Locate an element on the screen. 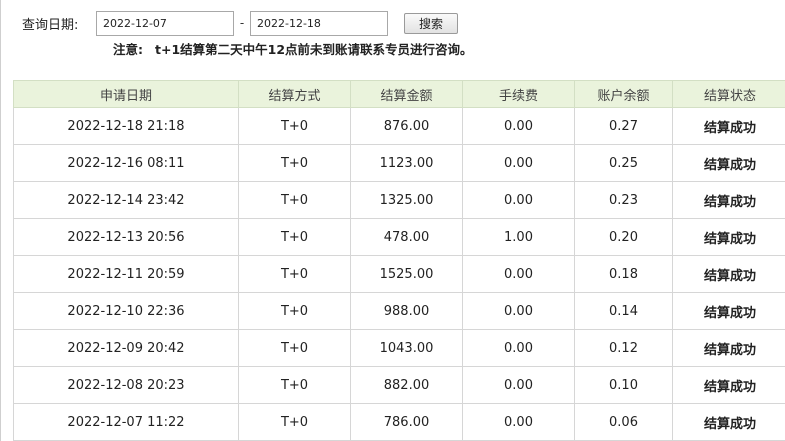 This screenshot has height=441, width=785. cell-settle-amount: 882.00 is located at coordinates (406, 385).